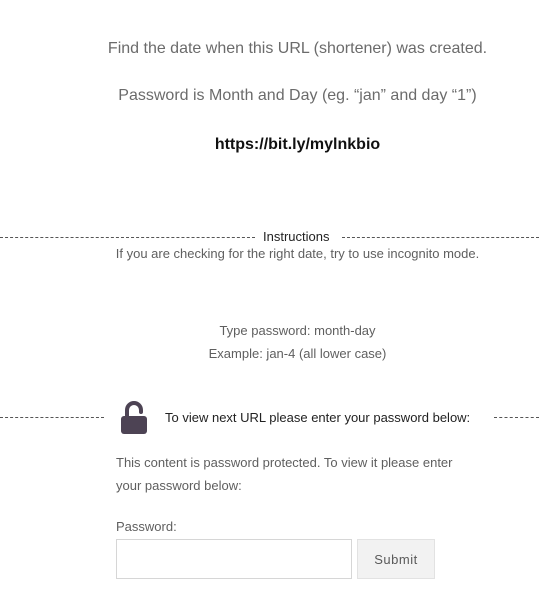  I want to click on unlocked-padlock-icon, so click(134, 417).